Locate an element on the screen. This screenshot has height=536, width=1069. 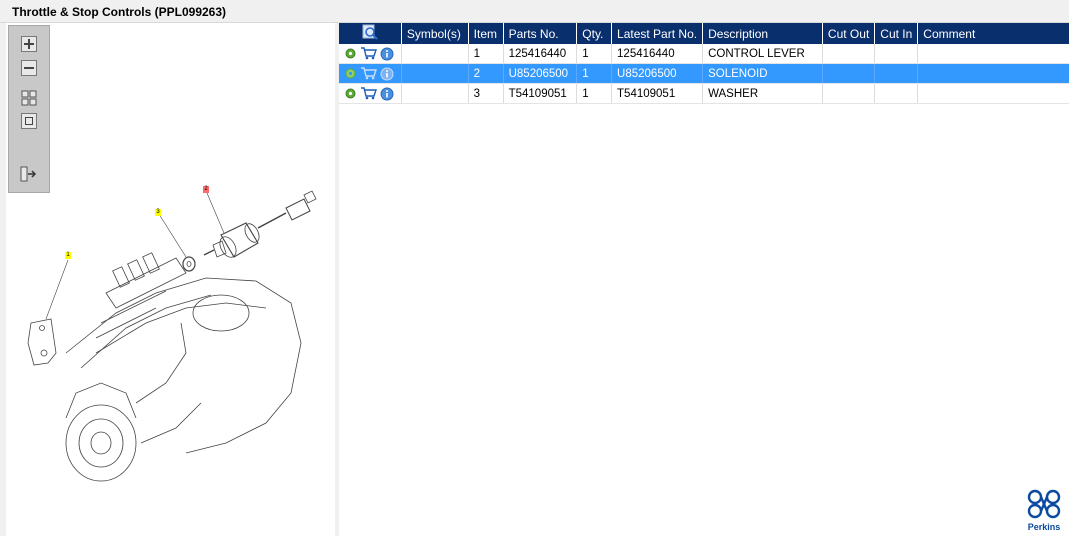
cell-latest-part-no: T54109051 is located at coordinates (657, 93).